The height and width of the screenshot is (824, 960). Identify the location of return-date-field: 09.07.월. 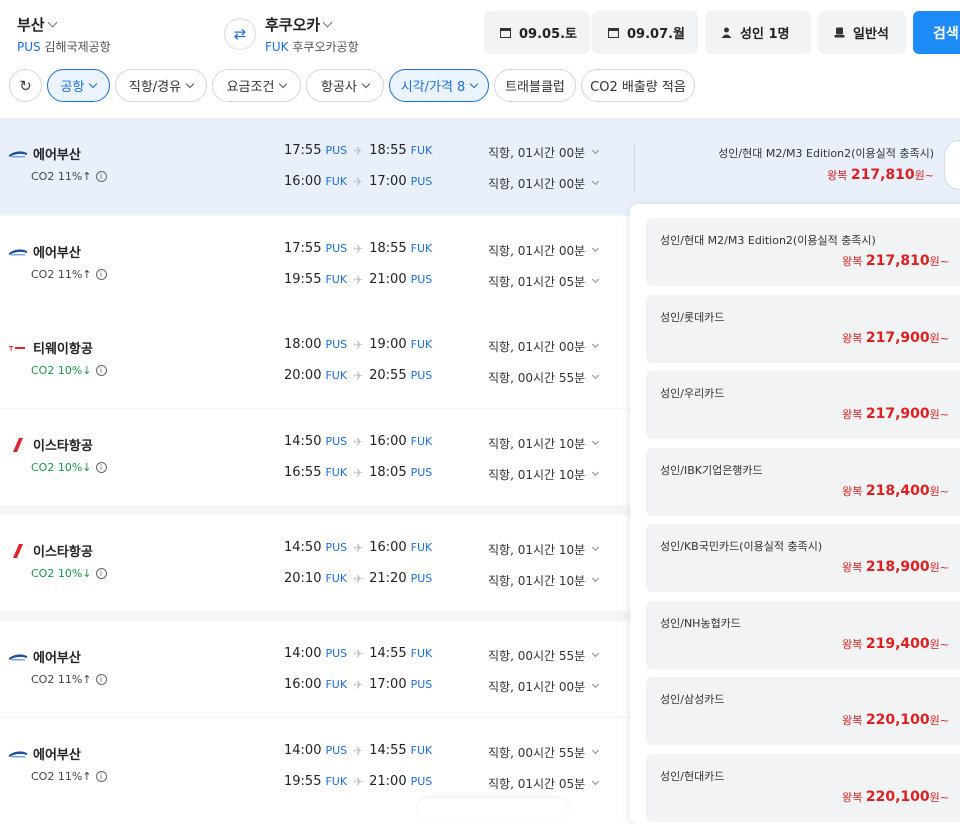
(645, 32).